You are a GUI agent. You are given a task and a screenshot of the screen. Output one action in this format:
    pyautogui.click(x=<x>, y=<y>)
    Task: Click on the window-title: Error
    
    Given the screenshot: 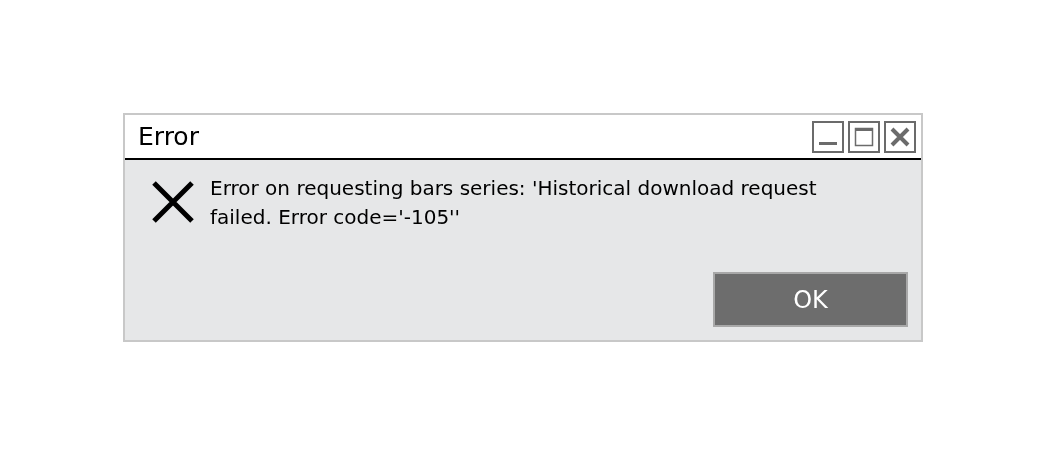 What is the action you would take?
    pyautogui.click(x=168, y=136)
    